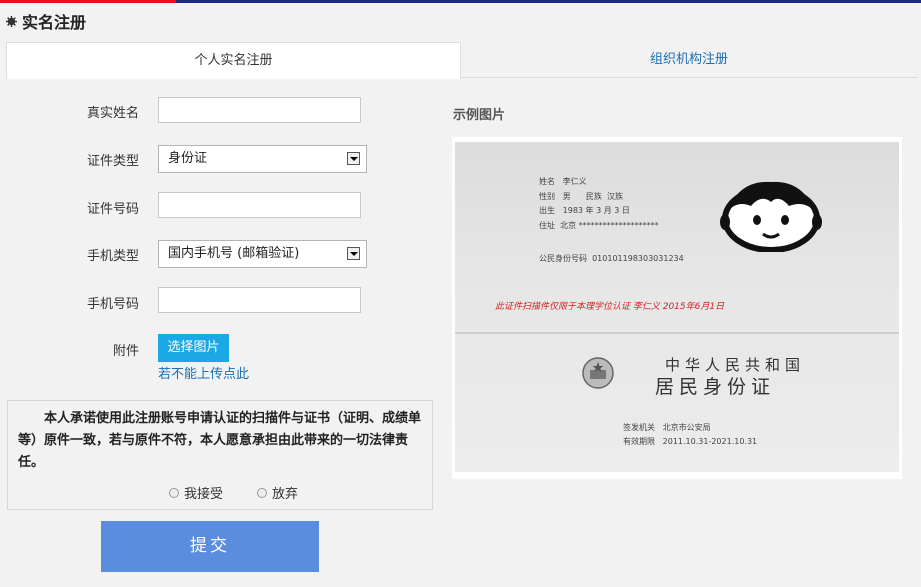 This screenshot has height=587, width=921. I want to click on id-number-label: 证件号码, so click(112, 209).